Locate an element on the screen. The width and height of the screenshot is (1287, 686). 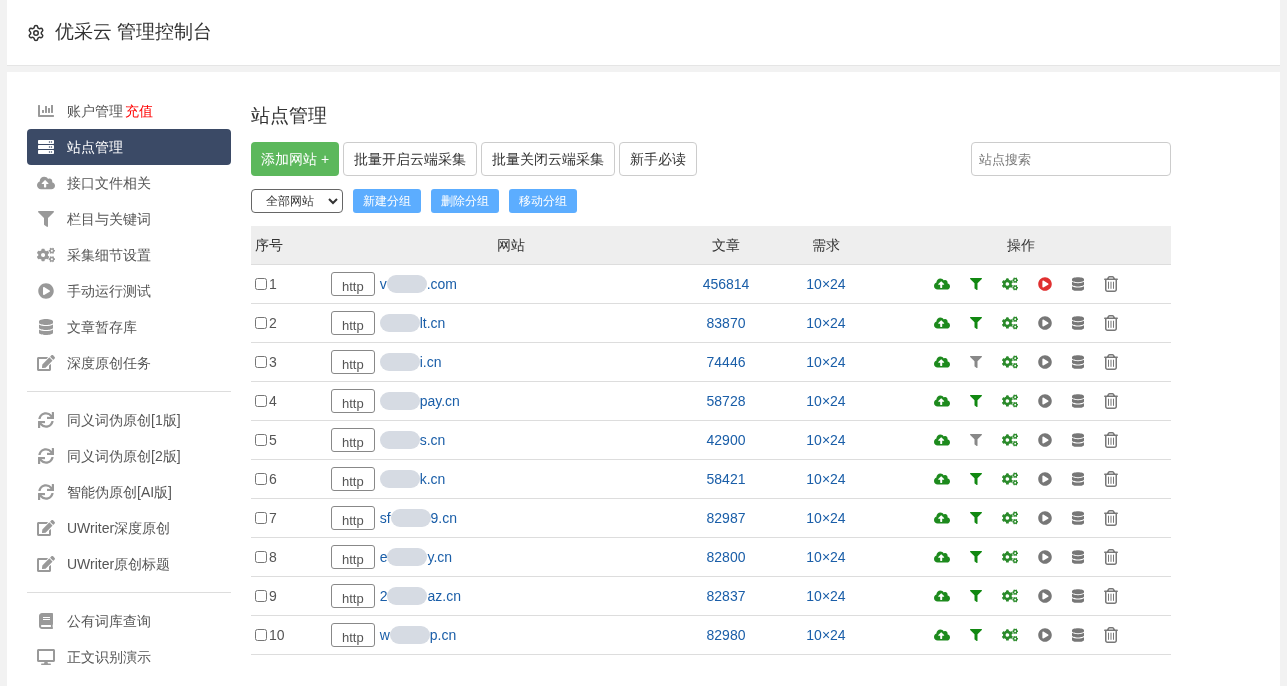
sidebar-item: 采集细节设置 is located at coordinates (129, 255).